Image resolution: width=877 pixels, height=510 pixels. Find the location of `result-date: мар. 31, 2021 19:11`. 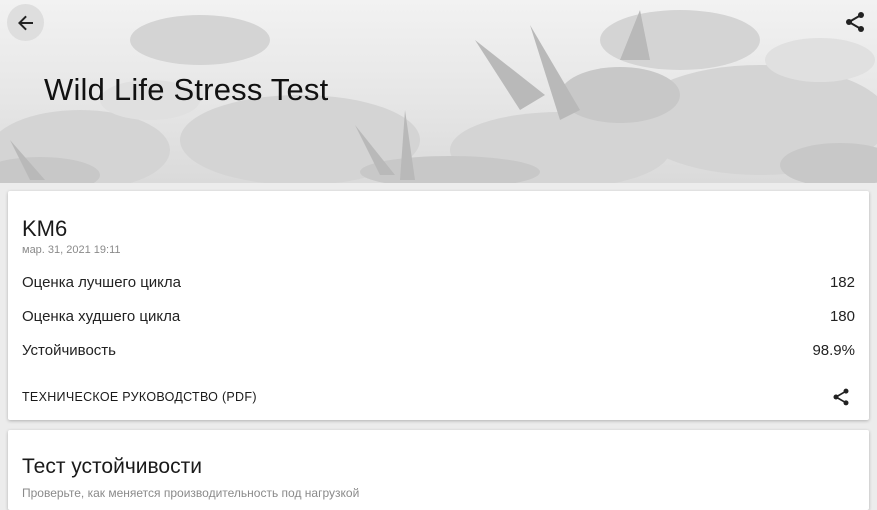

result-date: мар. 31, 2021 19:11 is located at coordinates (71, 250).